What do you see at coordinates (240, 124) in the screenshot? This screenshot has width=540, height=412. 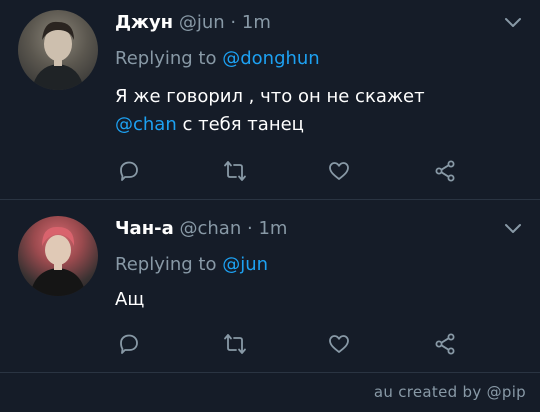 I see `tweet-text-rest: с тебя танец` at bounding box center [240, 124].